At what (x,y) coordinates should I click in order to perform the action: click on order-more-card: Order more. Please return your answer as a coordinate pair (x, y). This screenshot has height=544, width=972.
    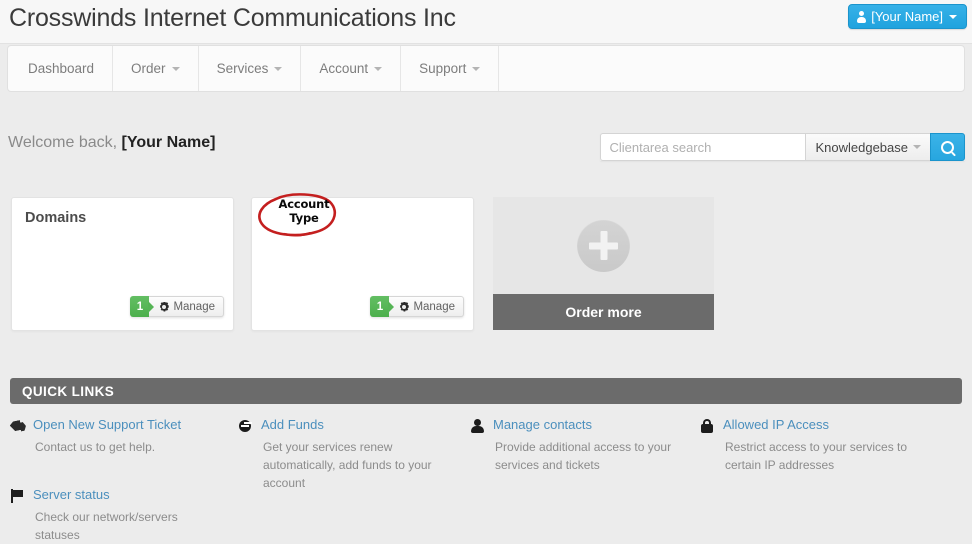
    Looking at the image, I should click on (603, 266).